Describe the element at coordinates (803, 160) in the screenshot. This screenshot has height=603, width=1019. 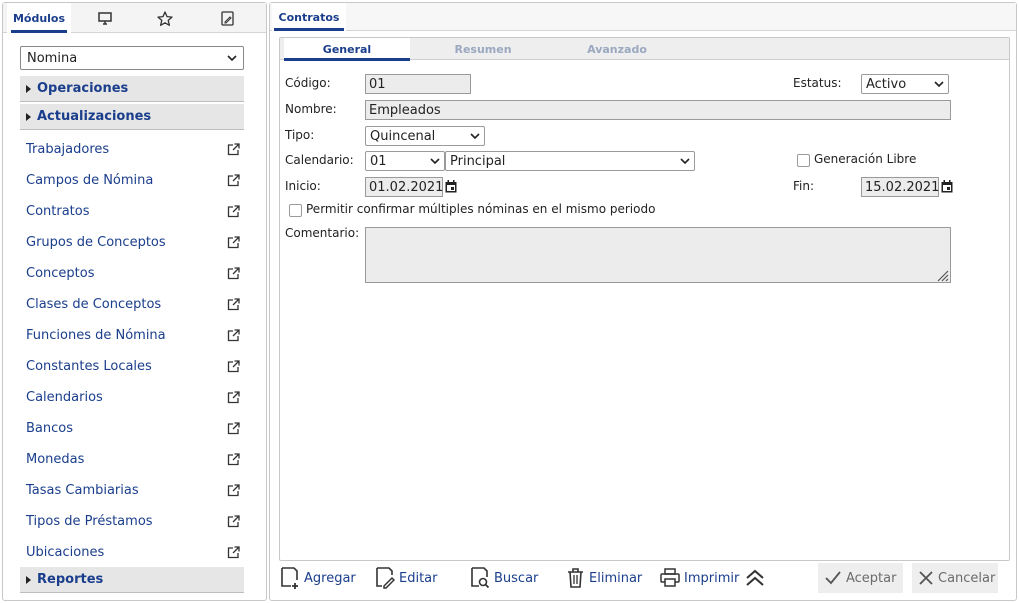
I see `generacion-libre-checkbox` at that location.